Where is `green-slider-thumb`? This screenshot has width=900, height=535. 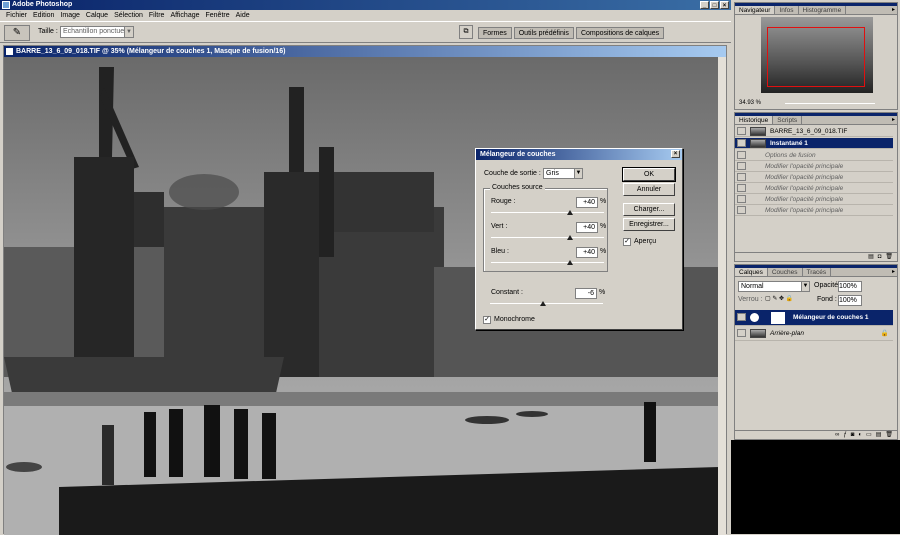
green-slider-thumb is located at coordinates (570, 237).